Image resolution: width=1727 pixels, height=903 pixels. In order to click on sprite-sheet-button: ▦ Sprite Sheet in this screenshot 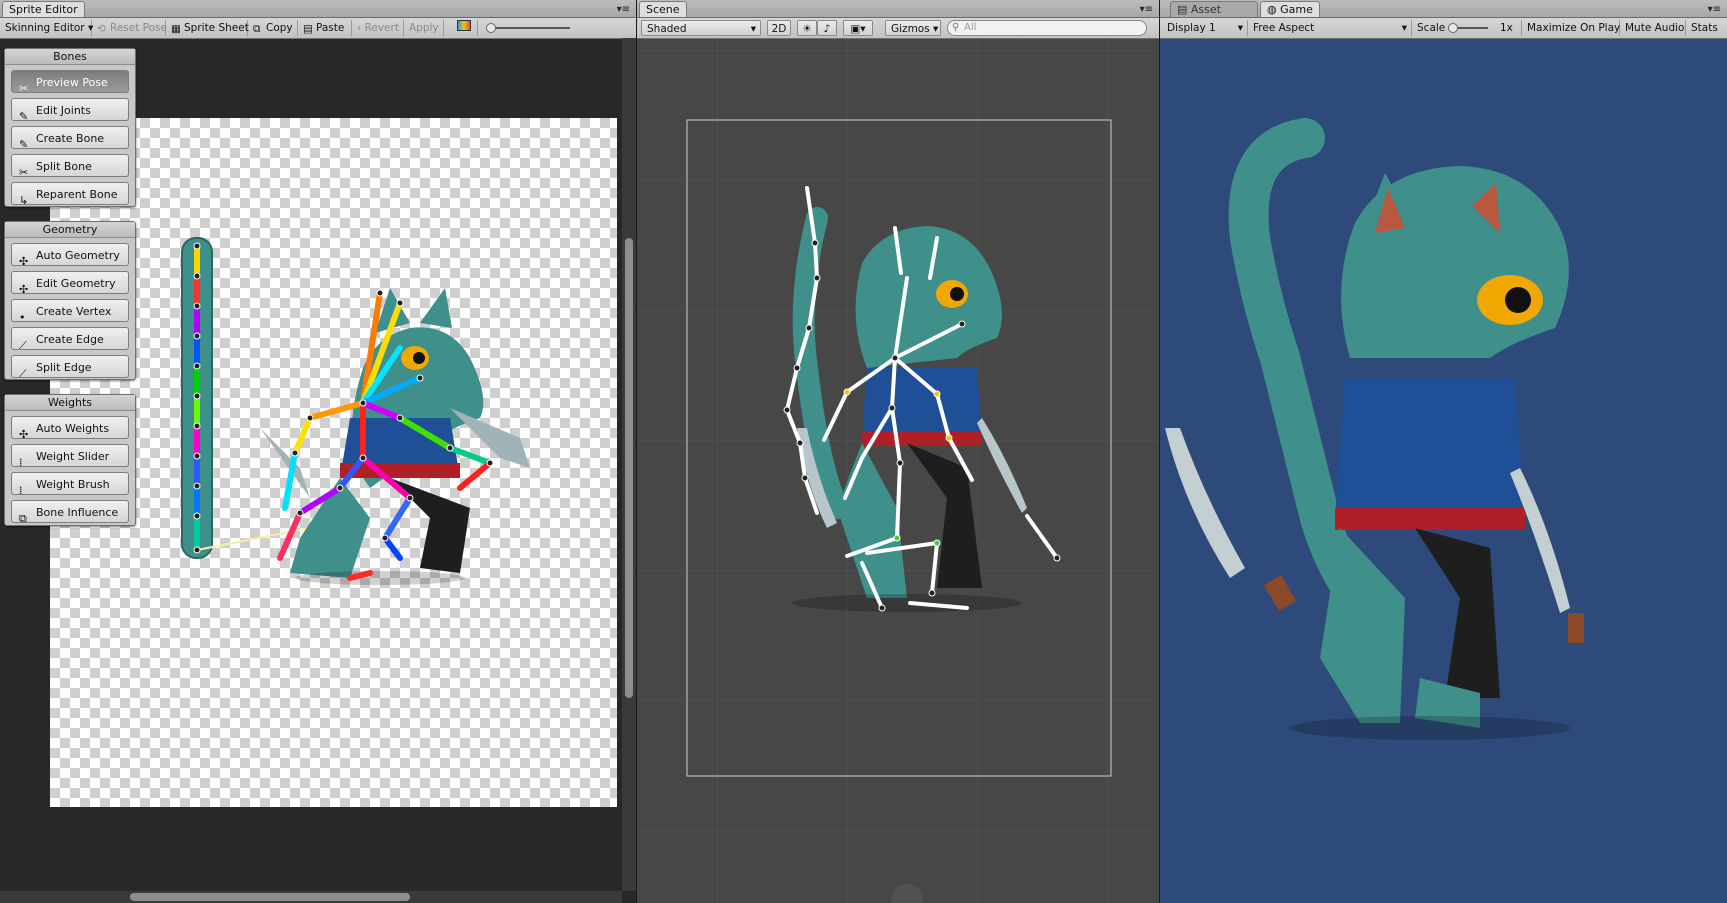, I will do `click(207, 28)`.